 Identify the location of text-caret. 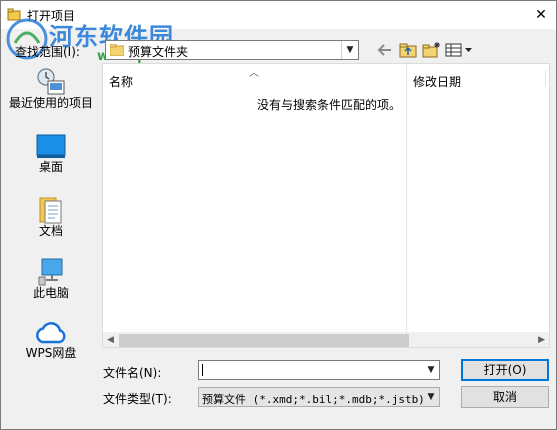
(202, 370).